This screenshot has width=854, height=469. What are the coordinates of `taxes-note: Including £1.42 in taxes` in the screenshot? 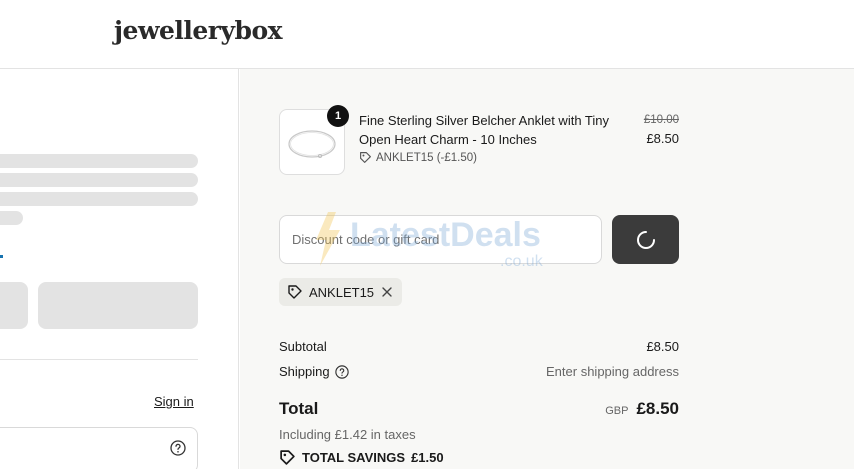 It's located at (347, 434).